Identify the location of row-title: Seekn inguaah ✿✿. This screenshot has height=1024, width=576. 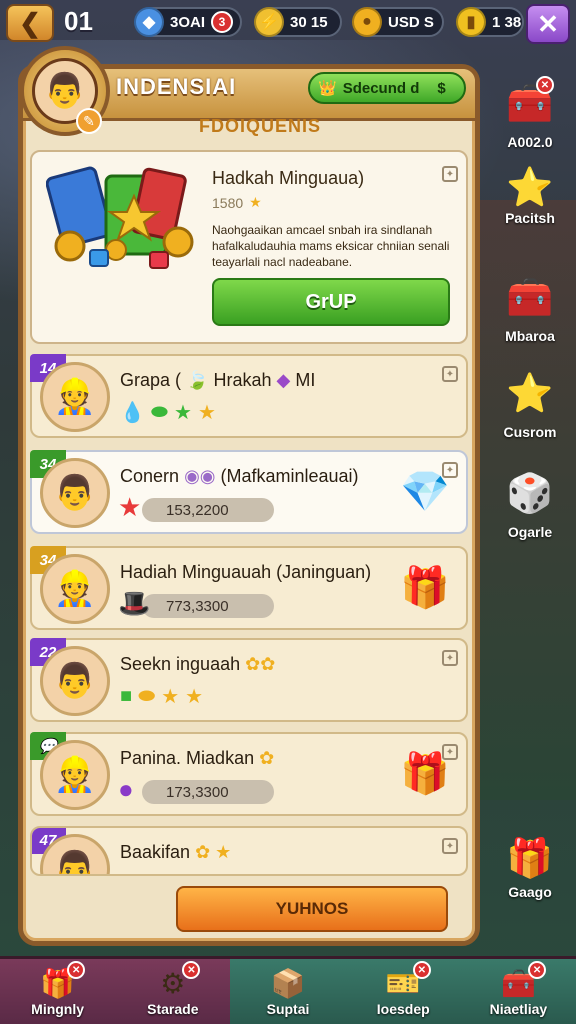
(197, 664).